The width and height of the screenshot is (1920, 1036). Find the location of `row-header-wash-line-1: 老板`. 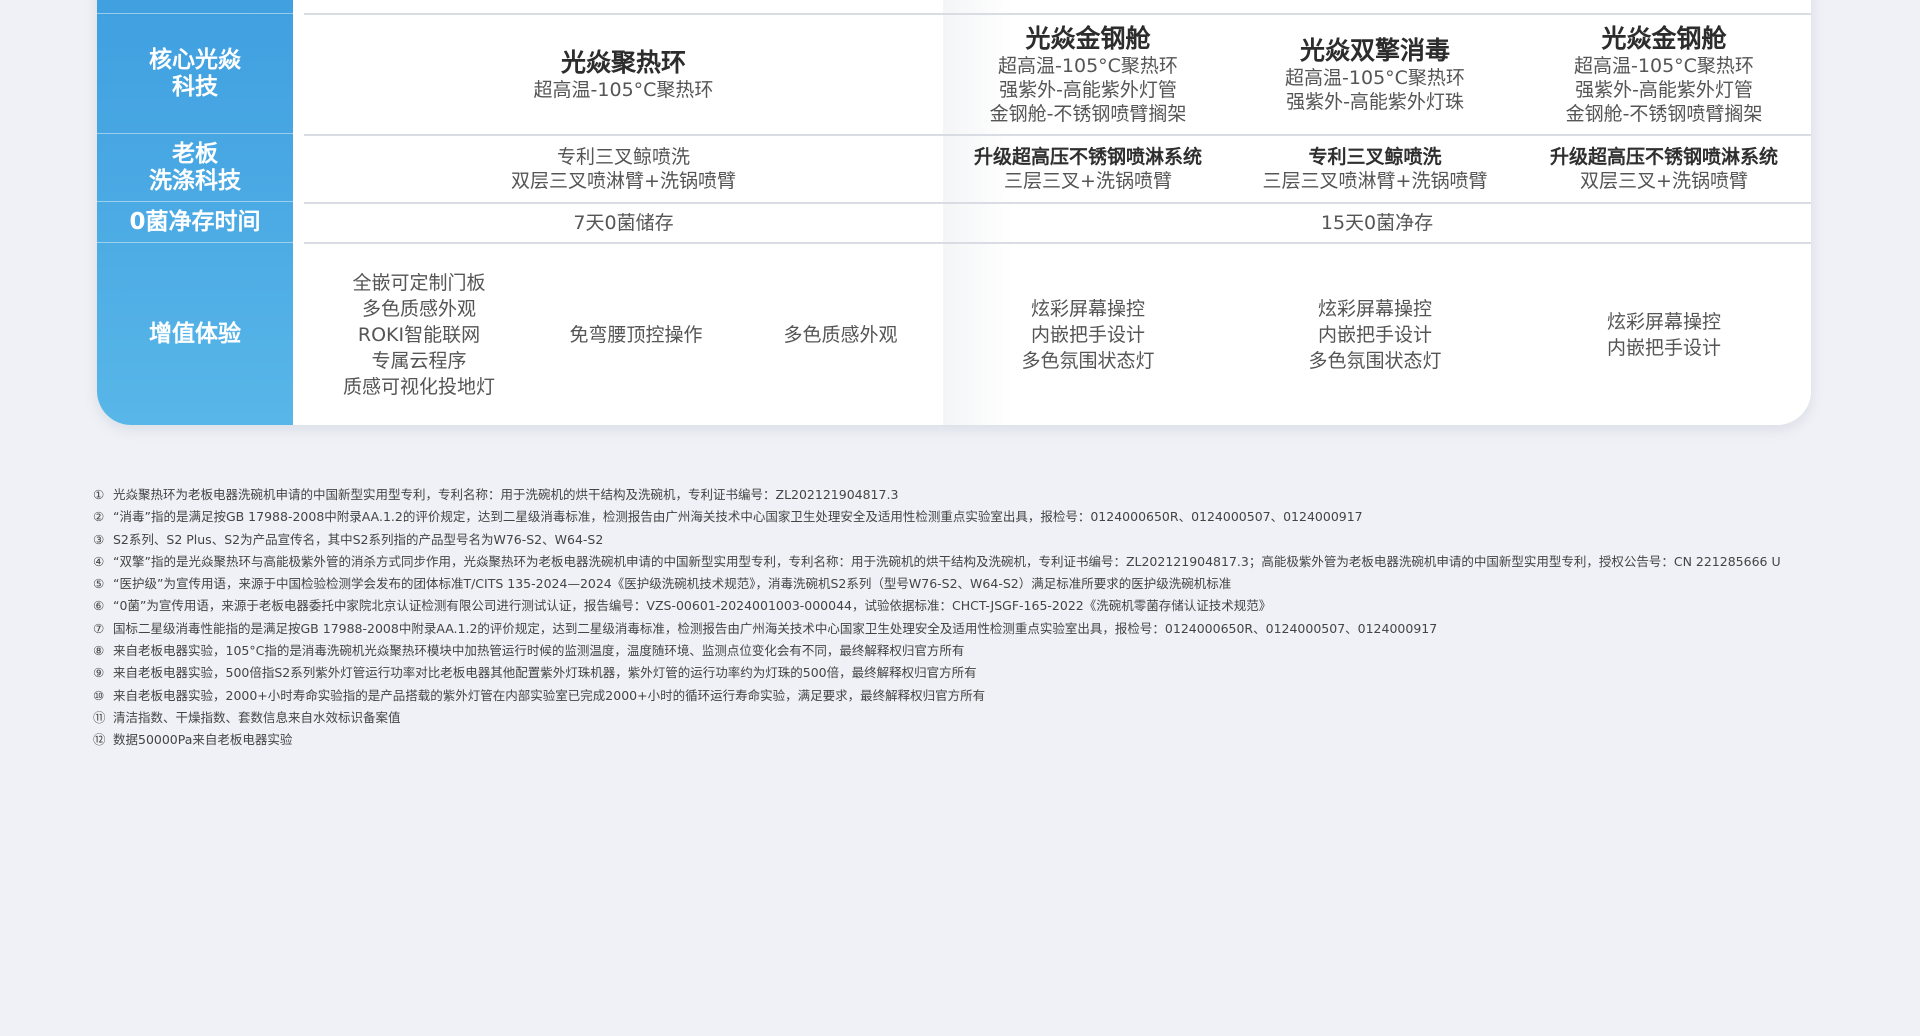

row-header-wash-line-1: 老板 is located at coordinates (195, 153).